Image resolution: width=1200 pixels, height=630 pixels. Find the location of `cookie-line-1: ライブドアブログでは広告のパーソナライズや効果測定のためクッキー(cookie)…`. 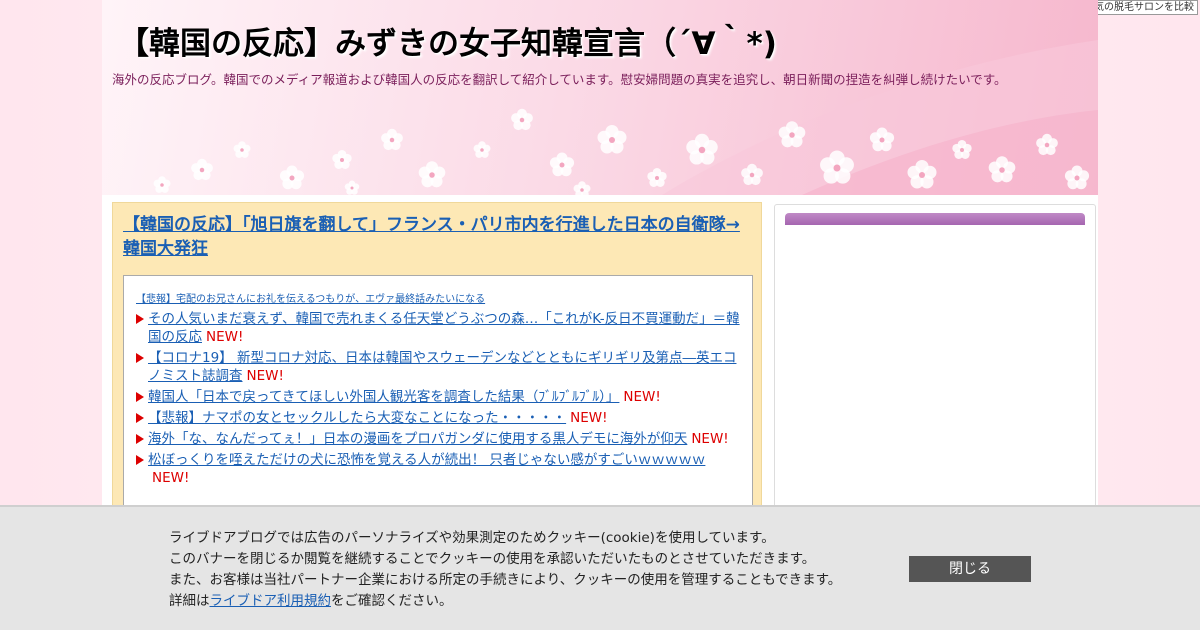

cookie-line-1: ライブドアブログでは広告のパーソナライズや効果測定のためクッキー(cookie)… is located at coordinates (472, 538).